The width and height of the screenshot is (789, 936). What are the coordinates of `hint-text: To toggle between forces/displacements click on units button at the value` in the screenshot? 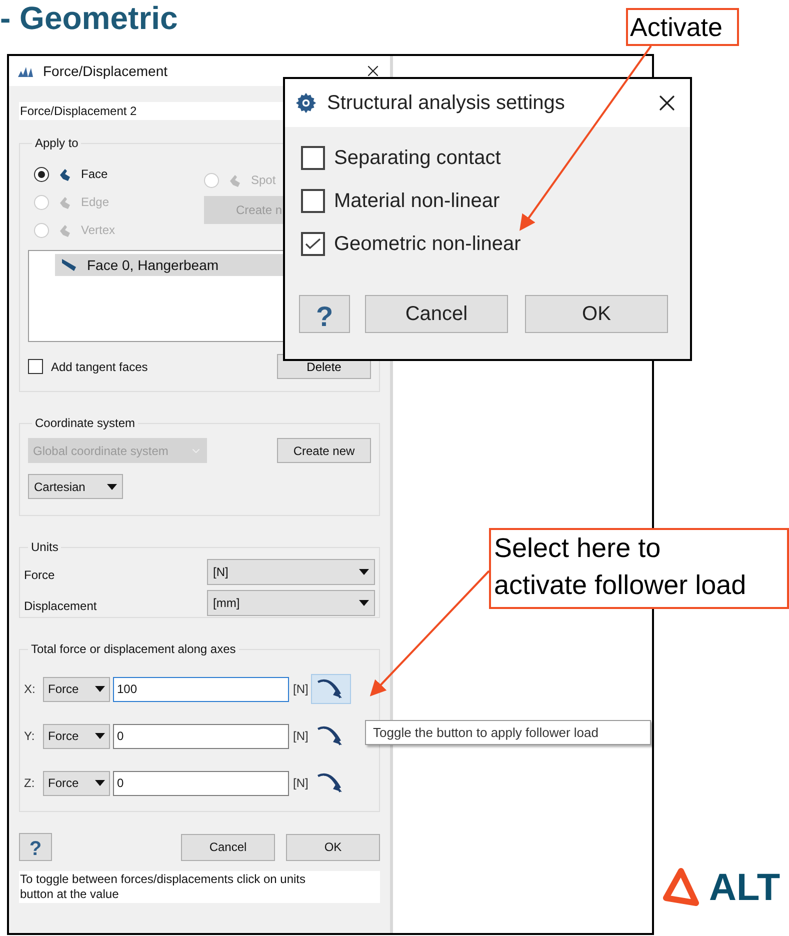 It's located at (199, 887).